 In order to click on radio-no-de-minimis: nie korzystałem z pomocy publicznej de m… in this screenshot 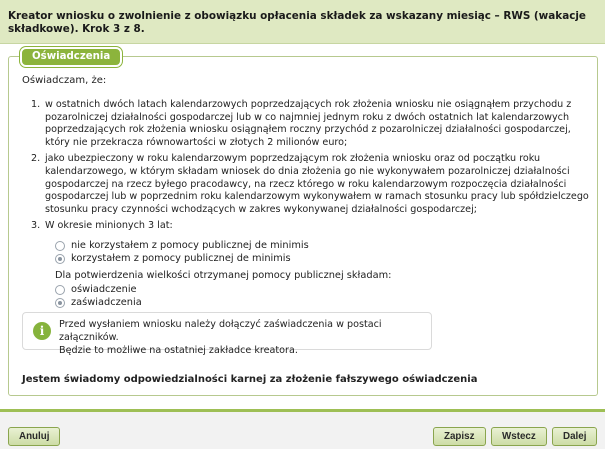, I will do `click(182, 245)`.